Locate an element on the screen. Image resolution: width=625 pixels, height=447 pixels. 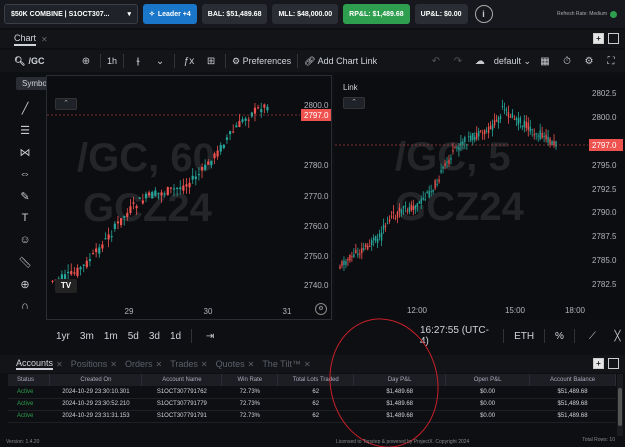
text-icon: T is located at coordinates (25, 218).